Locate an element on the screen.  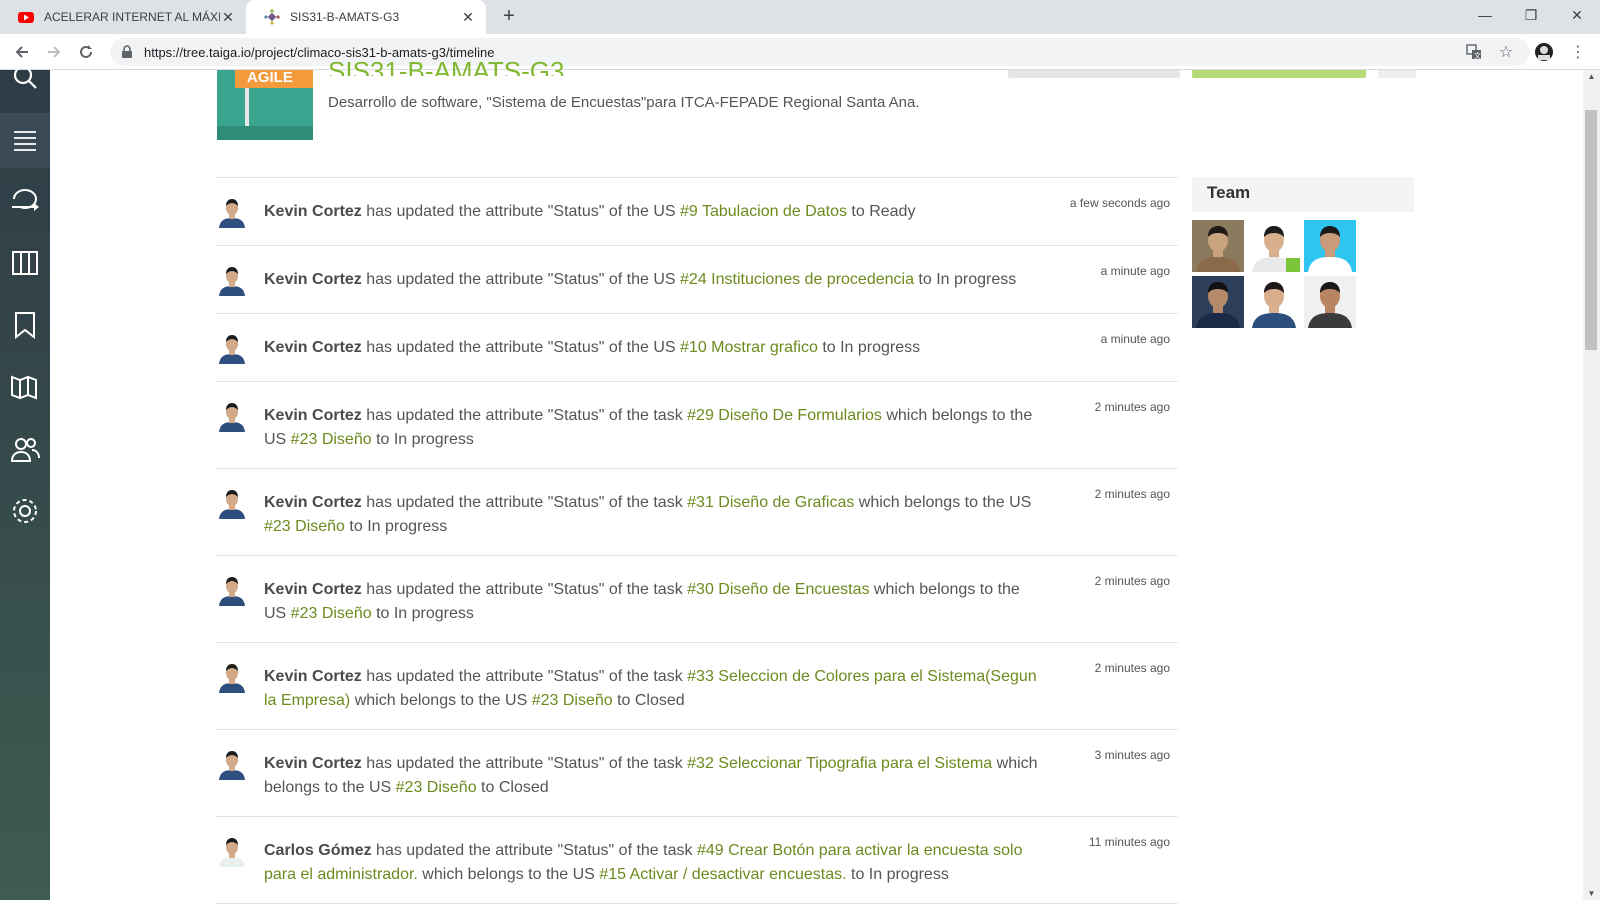
settings-icon is located at coordinates (25, 511).